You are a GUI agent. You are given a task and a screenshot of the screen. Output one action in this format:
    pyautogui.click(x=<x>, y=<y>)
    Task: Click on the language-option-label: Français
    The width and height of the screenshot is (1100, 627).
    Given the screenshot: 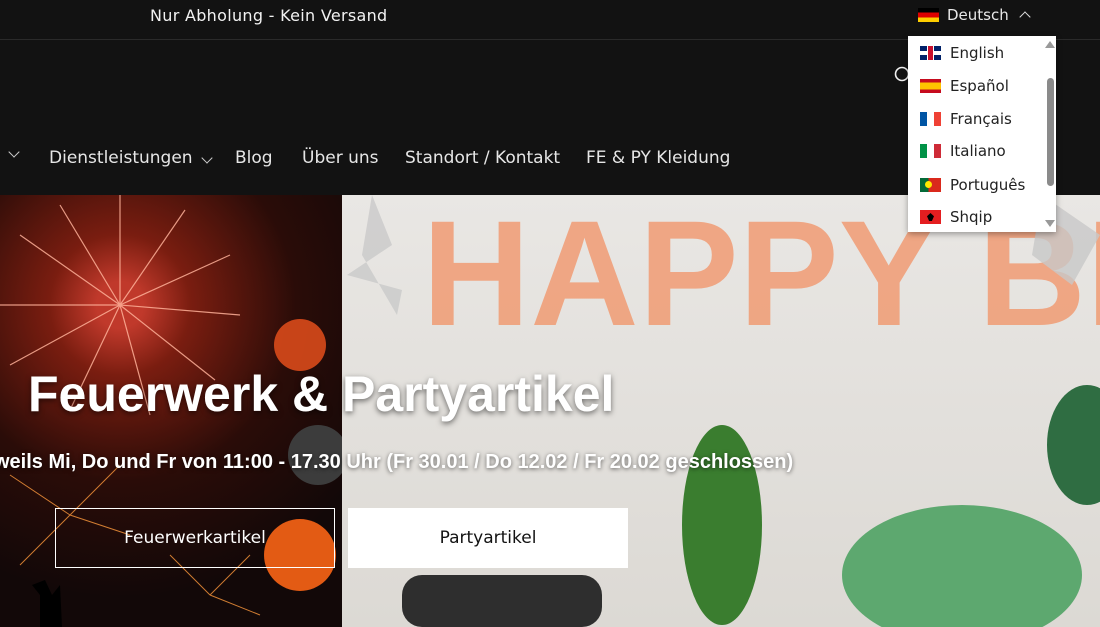 What is the action you would take?
    pyautogui.click(x=981, y=119)
    